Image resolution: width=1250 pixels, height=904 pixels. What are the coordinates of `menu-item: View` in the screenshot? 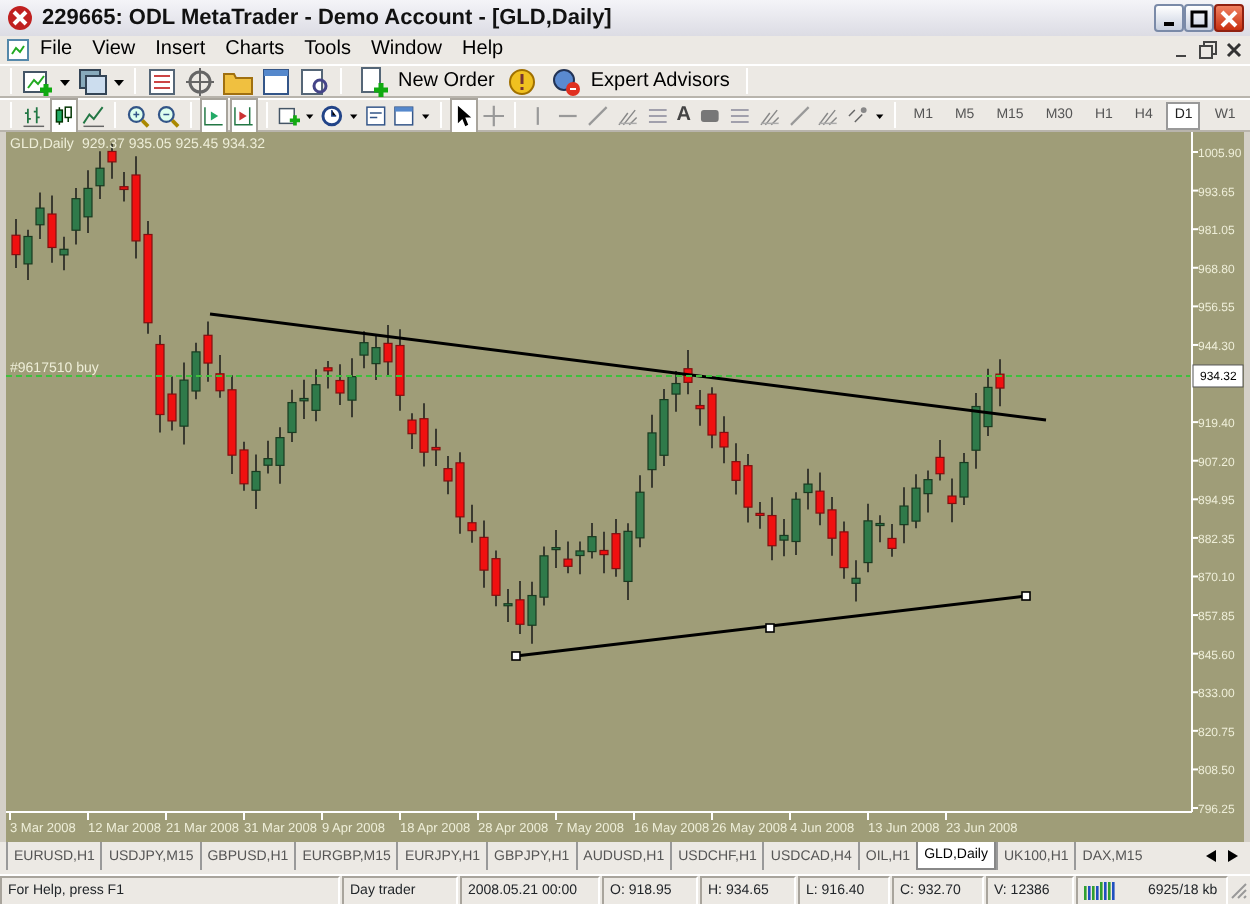 It's located at (114, 50).